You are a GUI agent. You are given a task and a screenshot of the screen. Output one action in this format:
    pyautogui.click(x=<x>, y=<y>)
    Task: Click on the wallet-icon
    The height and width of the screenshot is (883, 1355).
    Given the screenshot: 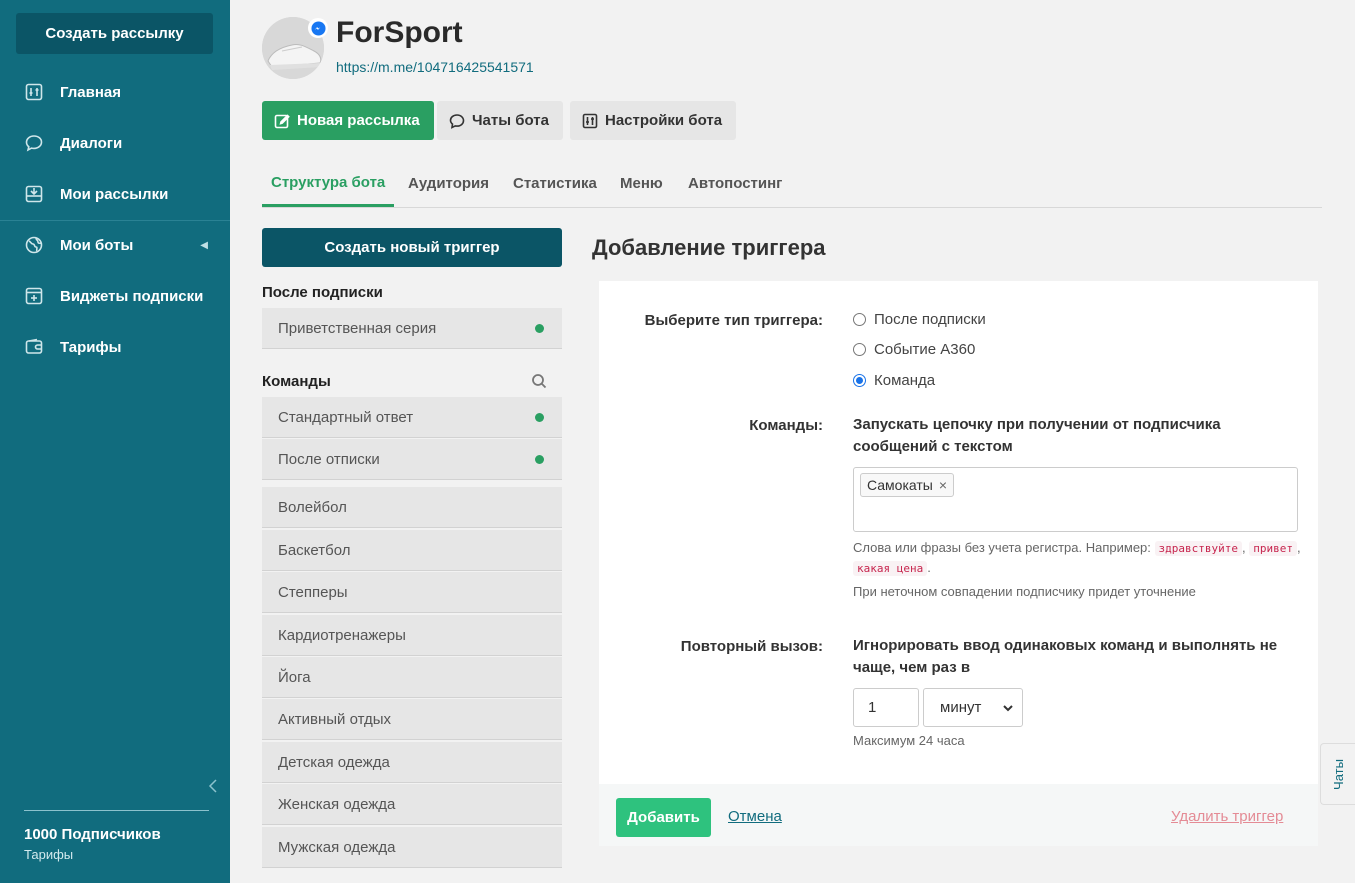 What is the action you would take?
    pyautogui.click(x=34, y=347)
    